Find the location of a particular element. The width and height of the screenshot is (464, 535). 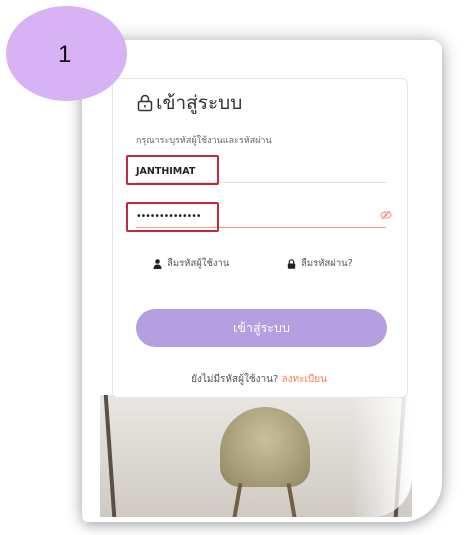

login-title-text: เข้าสู่ระบบ is located at coordinates (199, 103).